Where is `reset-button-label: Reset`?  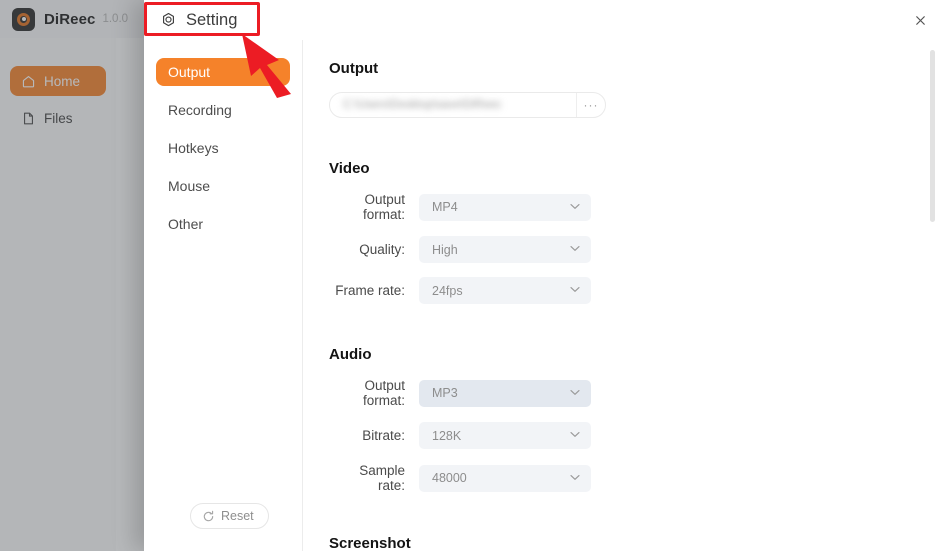 reset-button-label: Reset is located at coordinates (237, 516).